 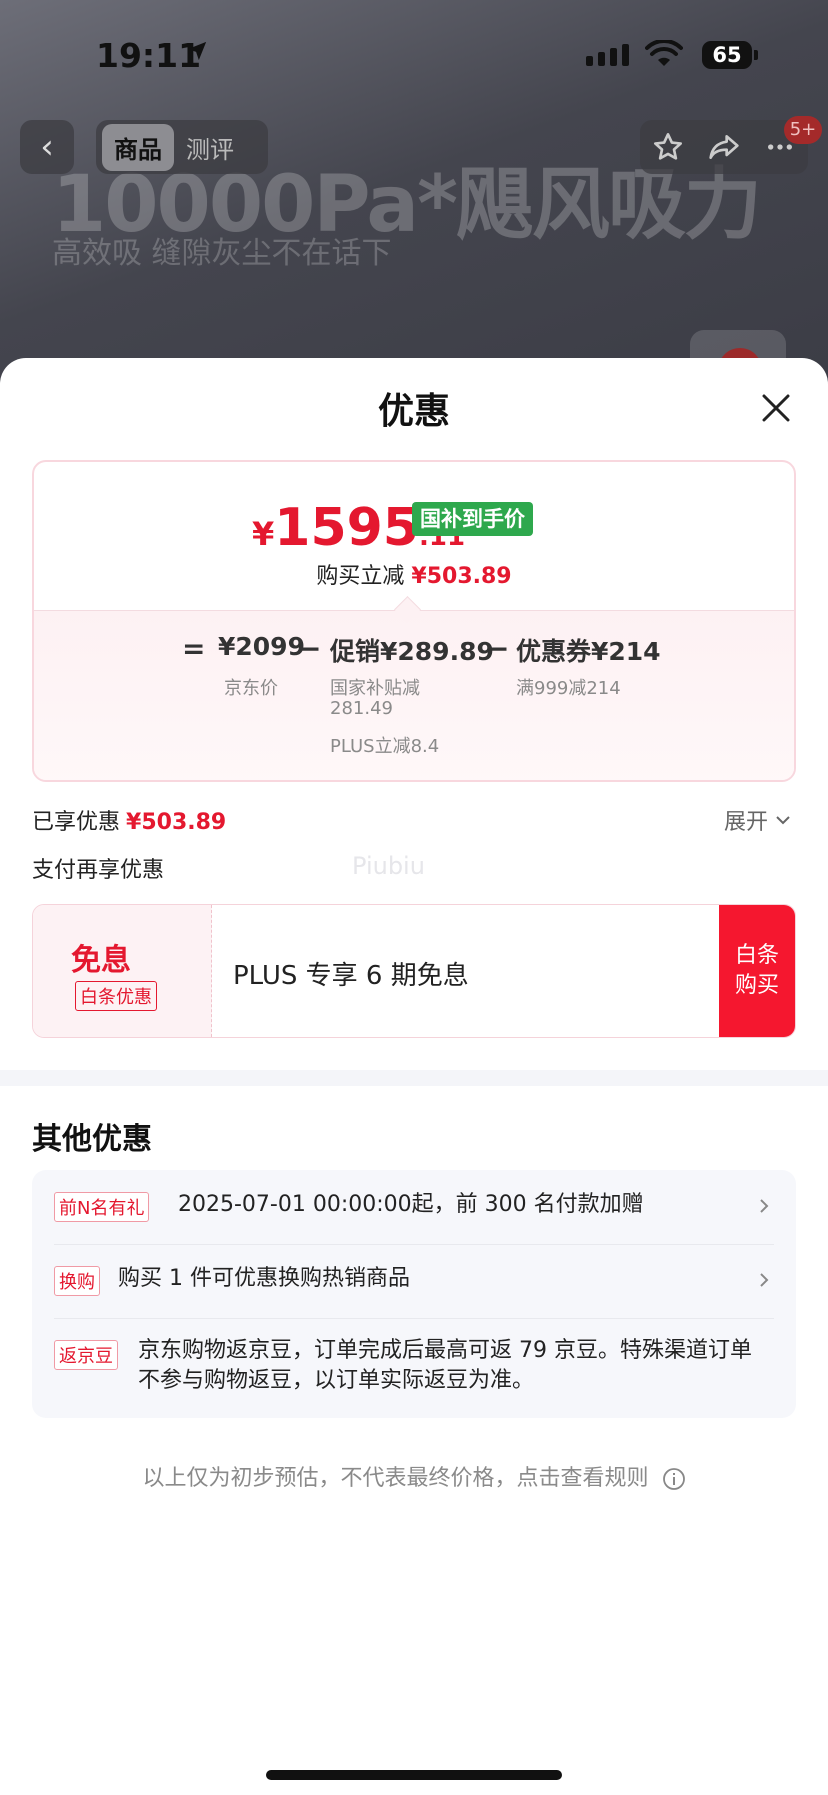 What do you see at coordinates (210, 147) in the screenshot?
I see `tab-review: 测评` at bounding box center [210, 147].